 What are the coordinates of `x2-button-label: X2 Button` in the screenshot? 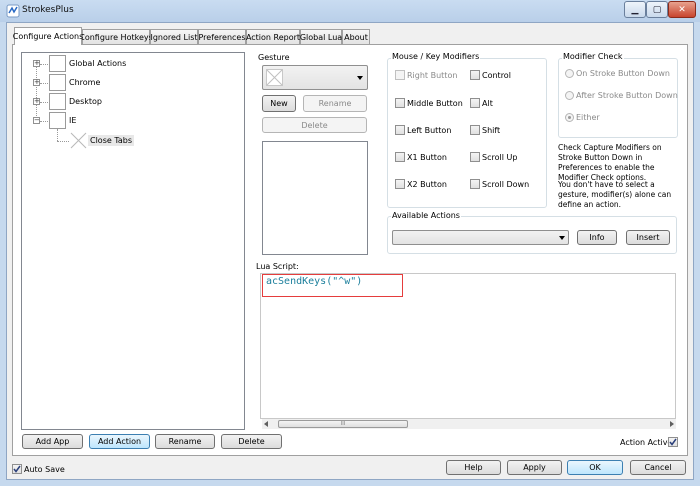 It's located at (427, 184).